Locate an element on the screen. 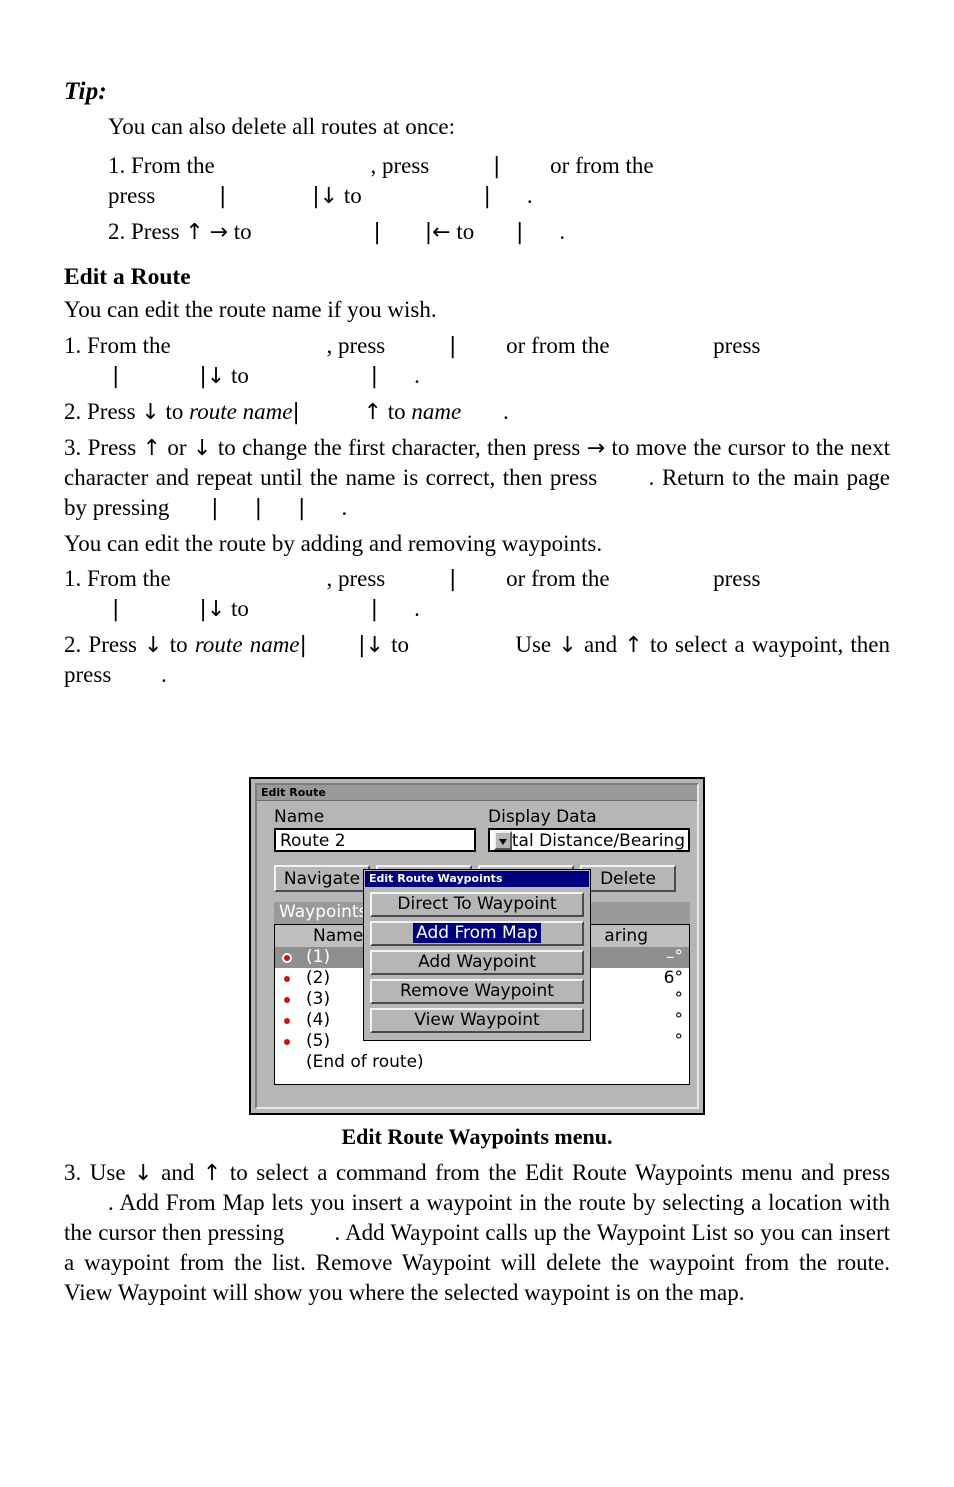 The width and height of the screenshot is (954, 1487). name-step-2-b: to is located at coordinates (174, 411).